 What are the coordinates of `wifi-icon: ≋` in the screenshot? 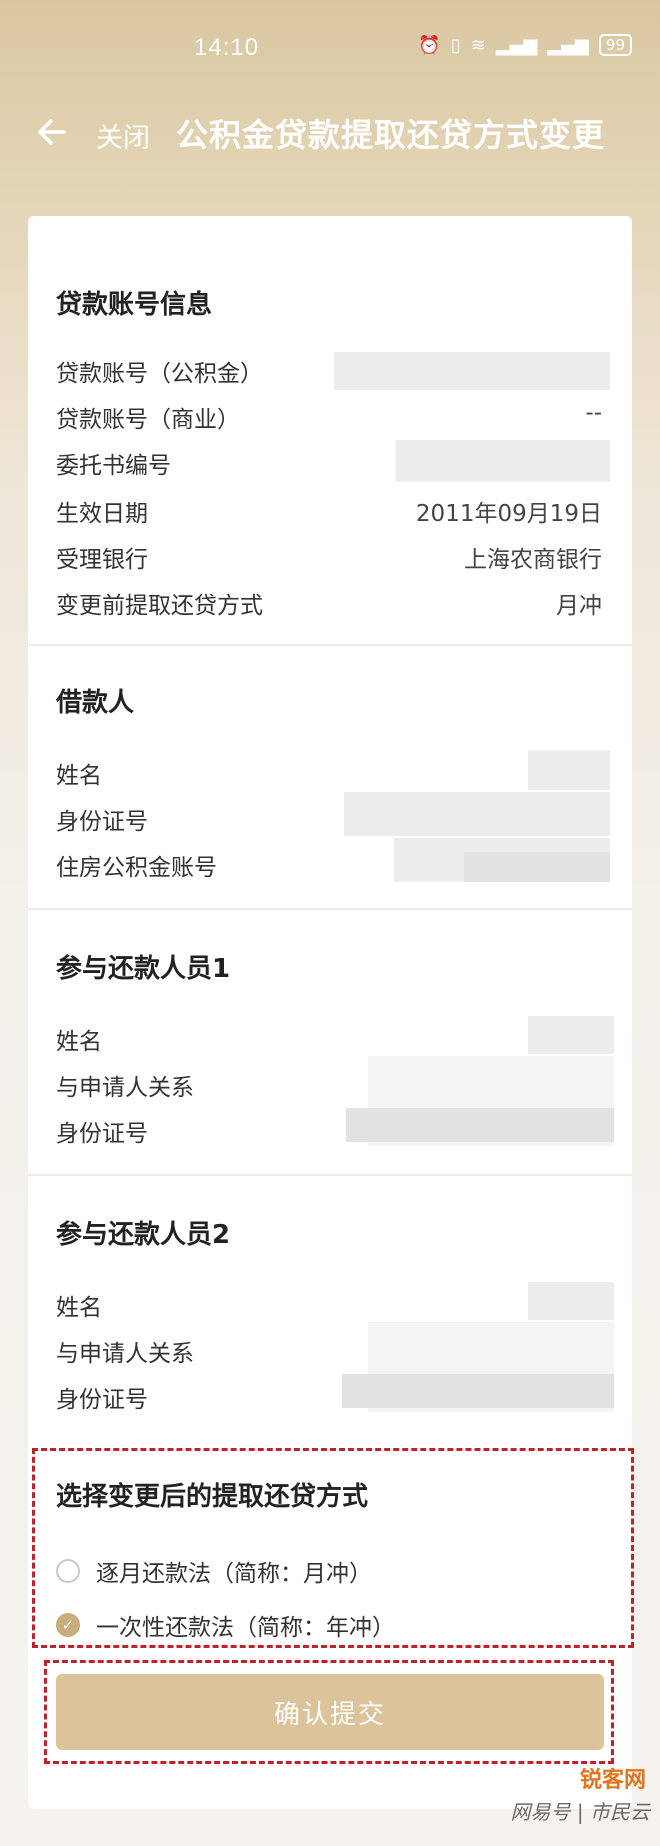 It's located at (478, 45).